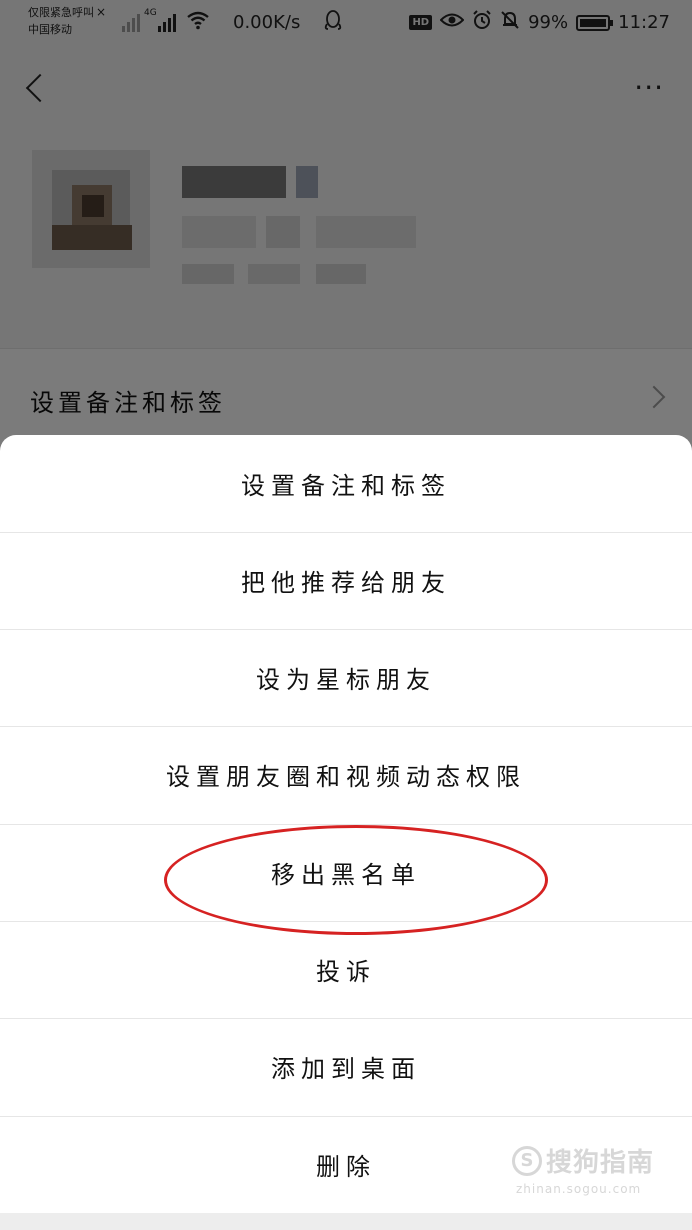 Image resolution: width=692 pixels, height=1230 pixels. What do you see at coordinates (346, 483) in the screenshot?
I see `sheet-item-set-remark-tags: 设置备注和标签` at bounding box center [346, 483].